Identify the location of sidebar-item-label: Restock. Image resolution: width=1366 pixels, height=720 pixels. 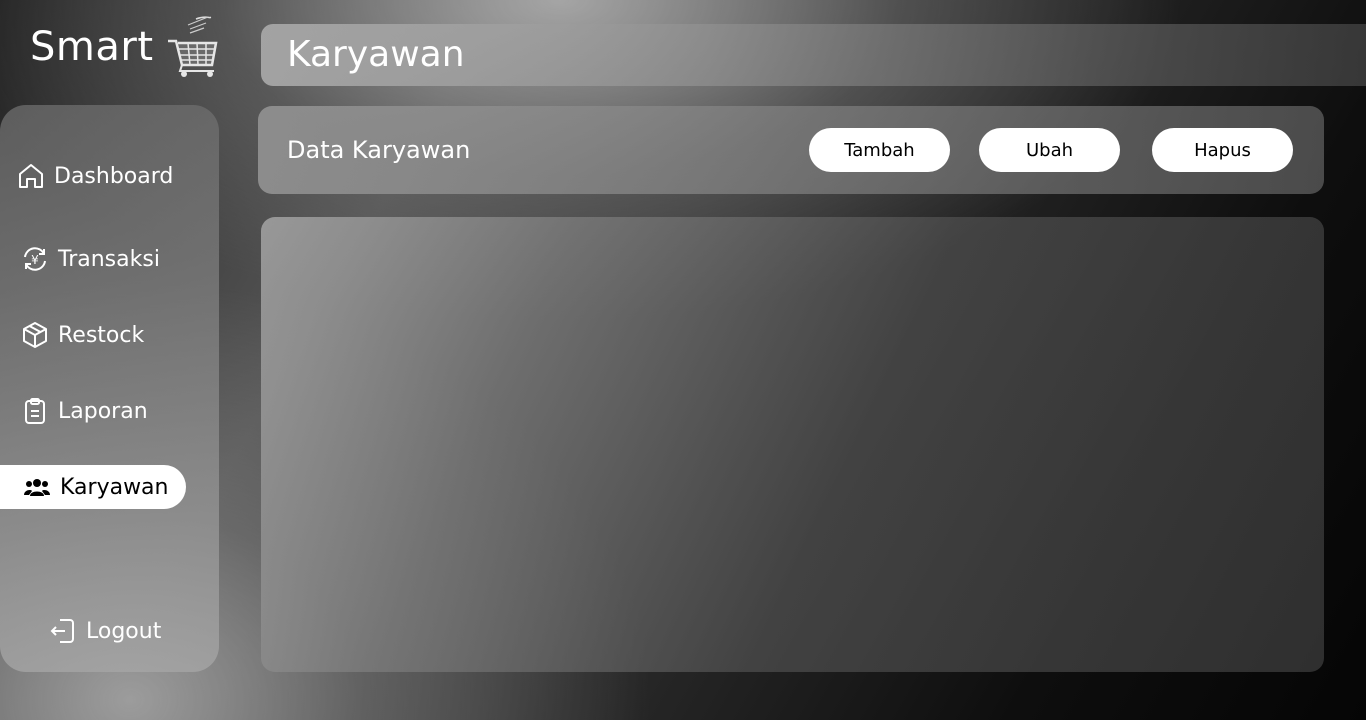
(101, 335).